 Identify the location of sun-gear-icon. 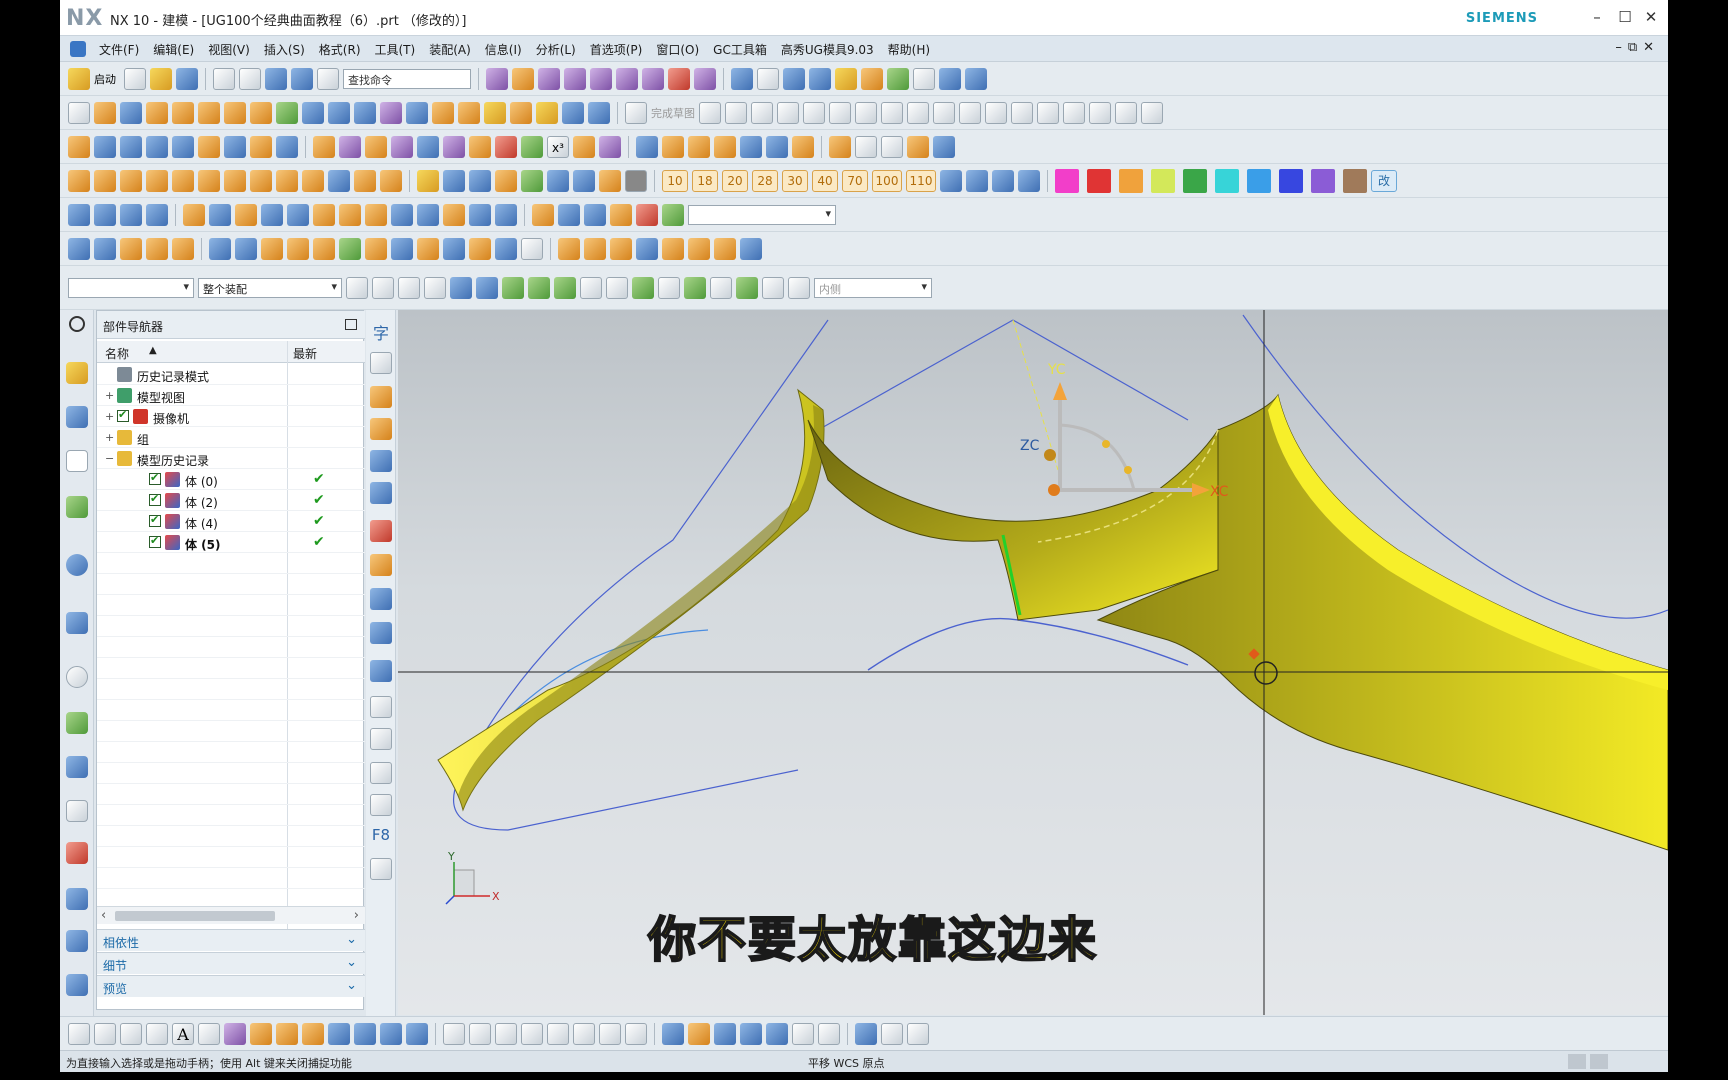
(183, 249).